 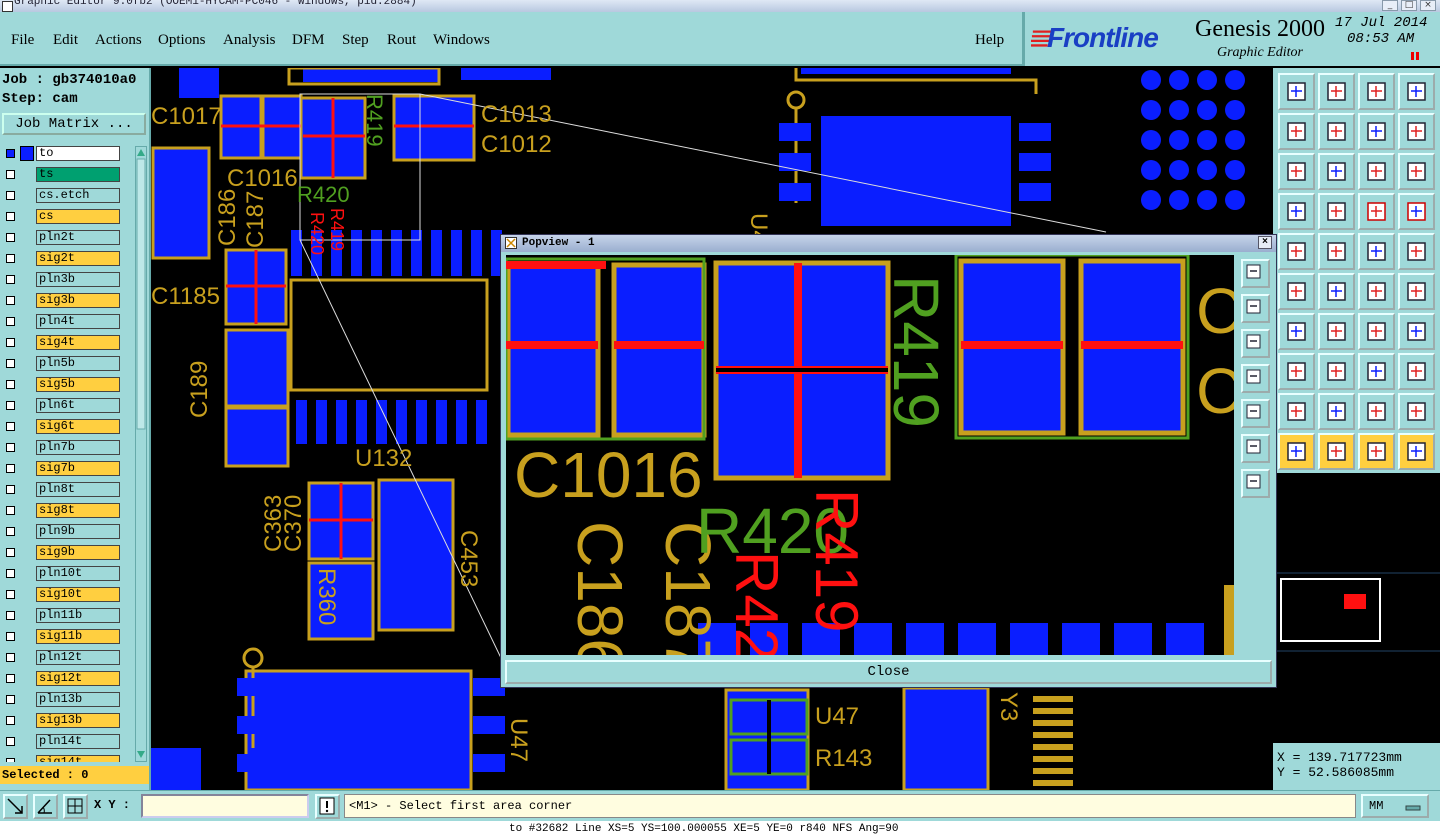 What do you see at coordinates (1376, 211) in the screenshot?
I see `layer-compare-icon` at bounding box center [1376, 211].